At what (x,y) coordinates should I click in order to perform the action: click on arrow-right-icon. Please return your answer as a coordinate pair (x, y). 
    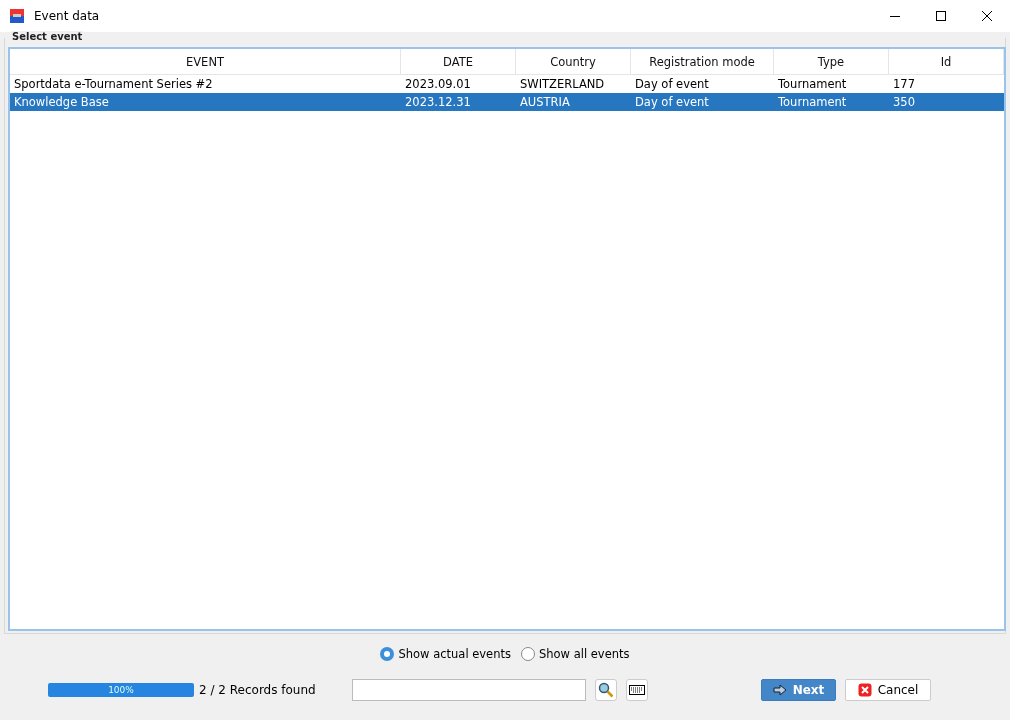
    Looking at the image, I should click on (779, 690).